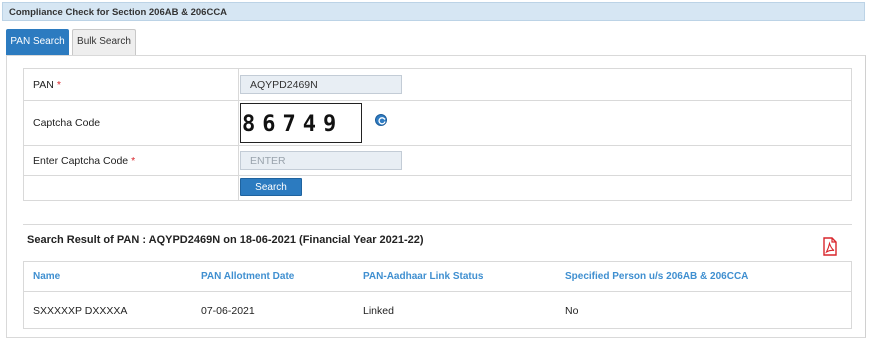 The image size is (888, 342). I want to click on enter-captcha-label: Enter Captcha Code *, so click(131, 160).